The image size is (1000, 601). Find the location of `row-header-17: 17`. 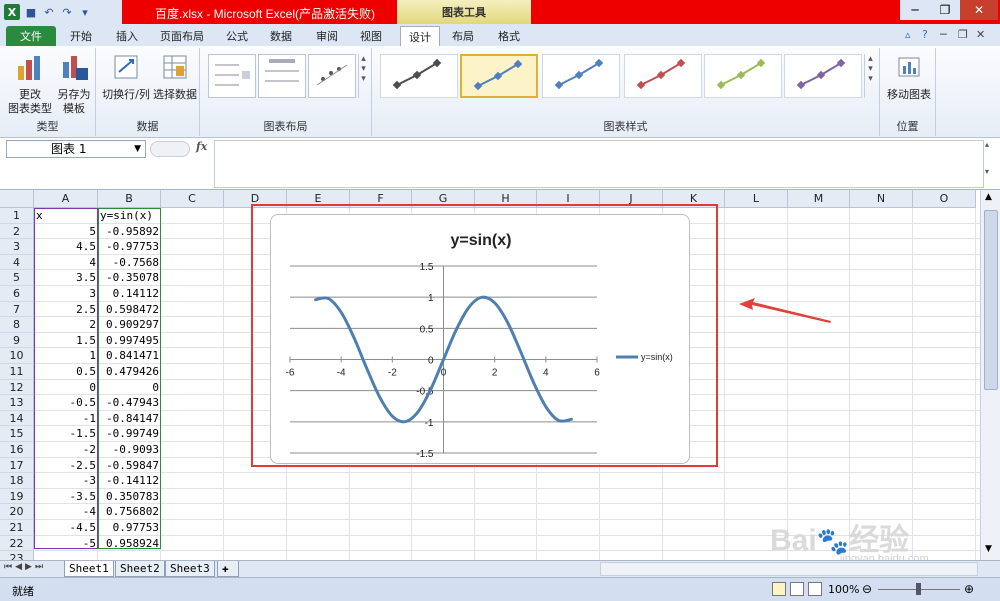

row-header-17: 17 is located at coordinates (17, 465).